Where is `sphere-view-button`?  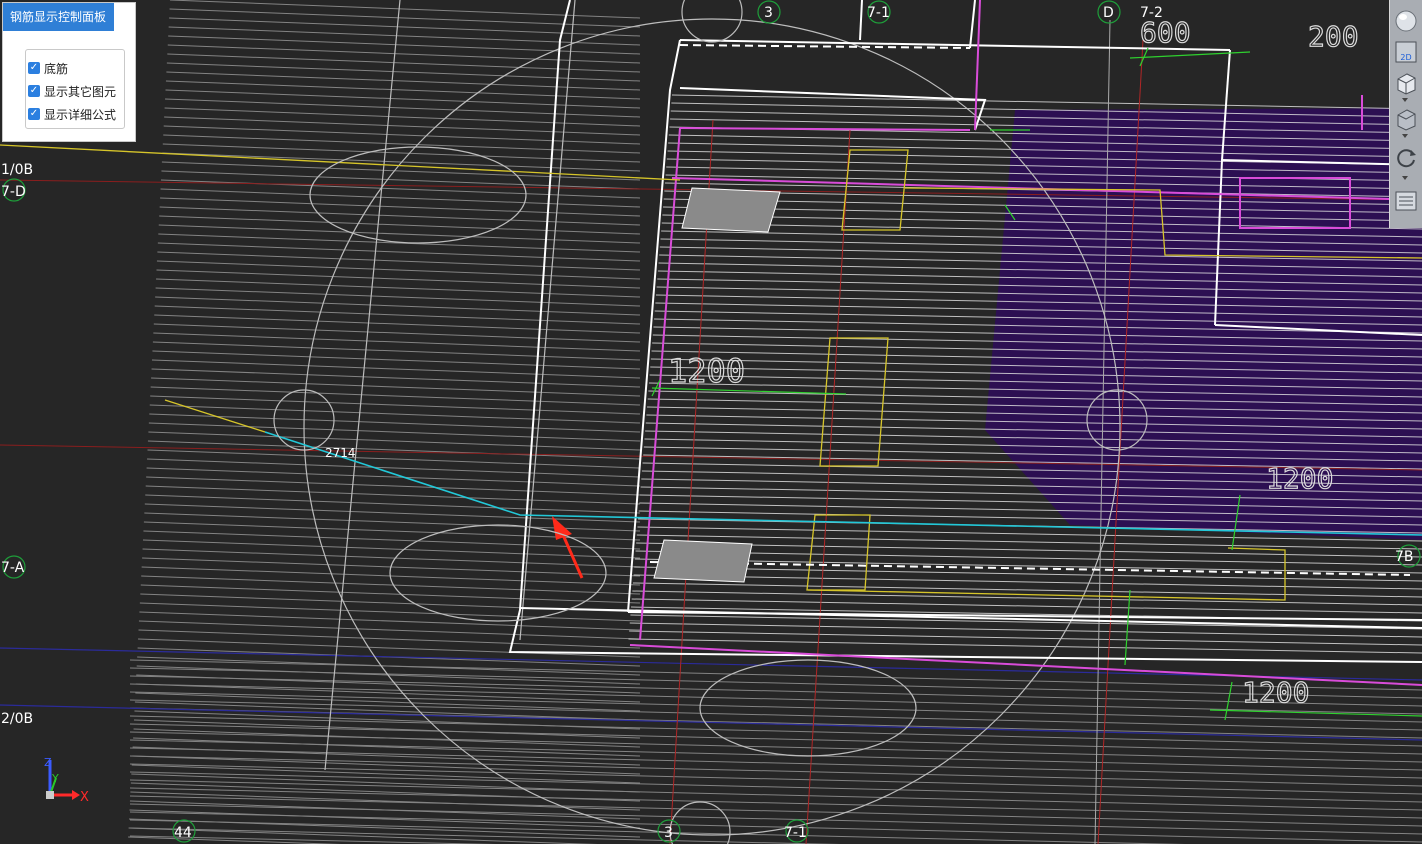 sphere-view-button is located at coordinates (1406, 21).